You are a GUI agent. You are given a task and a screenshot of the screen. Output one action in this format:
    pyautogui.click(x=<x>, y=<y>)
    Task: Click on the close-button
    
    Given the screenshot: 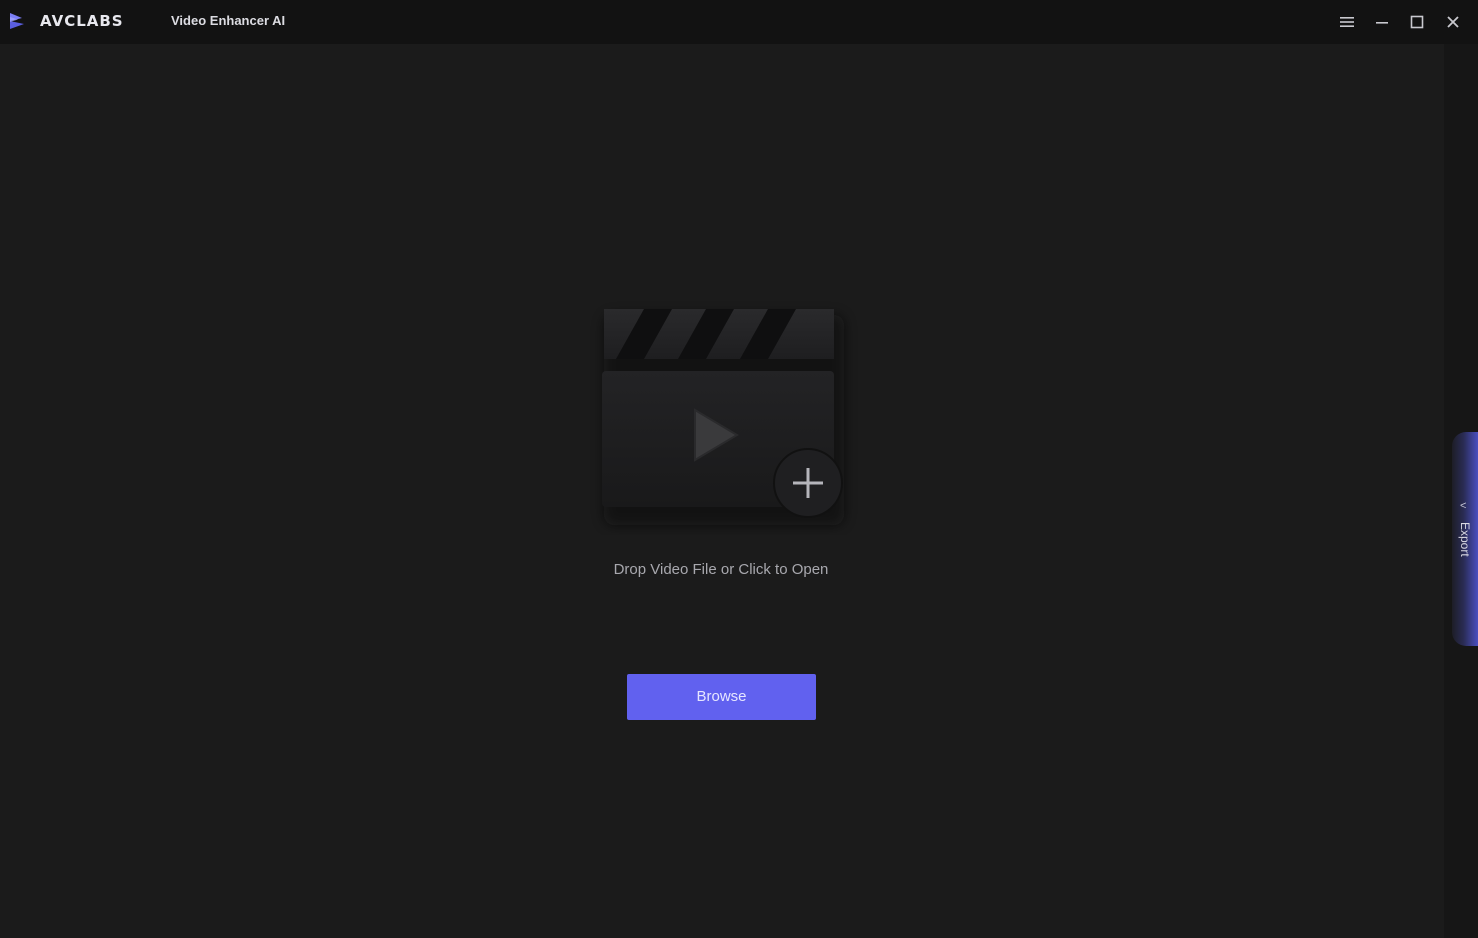 What is the action you would take?
    pyautogui.click(x=1453, y=22)
    